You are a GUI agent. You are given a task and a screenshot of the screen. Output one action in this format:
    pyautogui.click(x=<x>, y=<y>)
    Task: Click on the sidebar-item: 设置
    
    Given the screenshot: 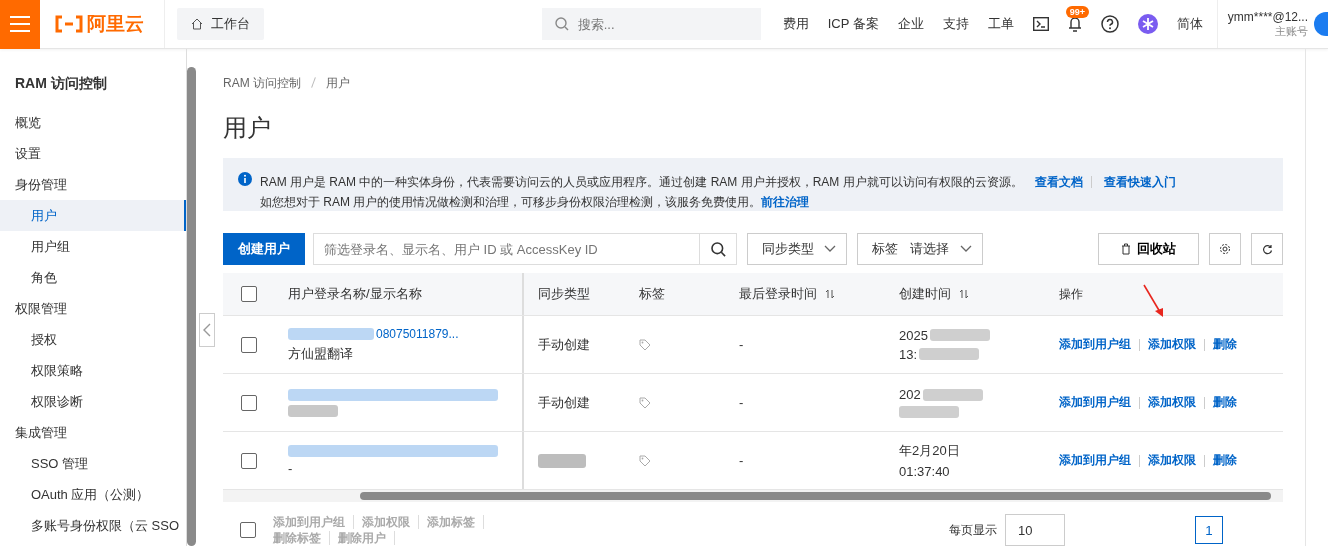 What is the action you would take?
    pyautogui.click(x=93, y=153)
    